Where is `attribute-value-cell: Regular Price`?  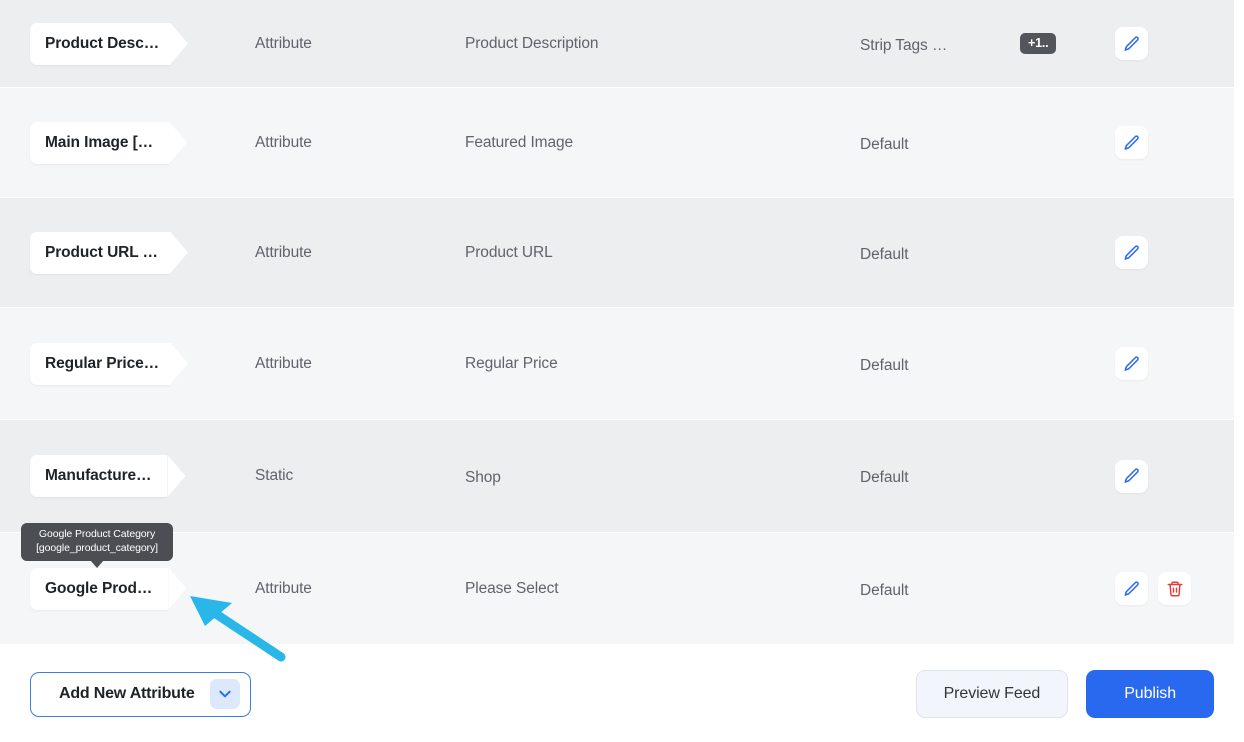 attribute-value-cell: Regular Price is located at coordinates (511, 363).